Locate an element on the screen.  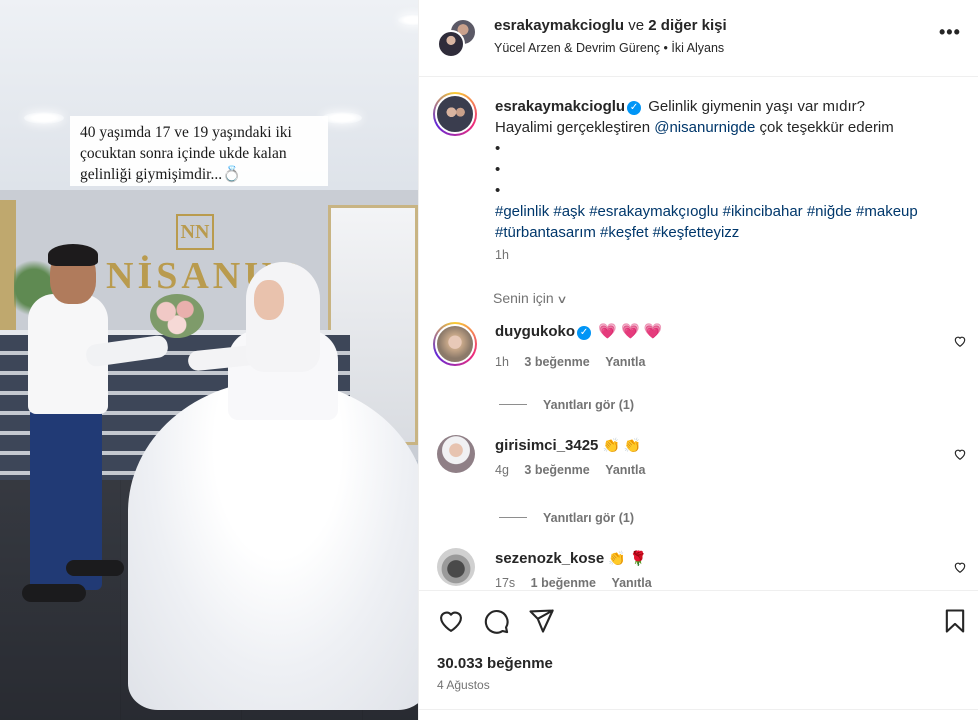
post-date: 4 Ağustos is located at coordinates (463, 685).